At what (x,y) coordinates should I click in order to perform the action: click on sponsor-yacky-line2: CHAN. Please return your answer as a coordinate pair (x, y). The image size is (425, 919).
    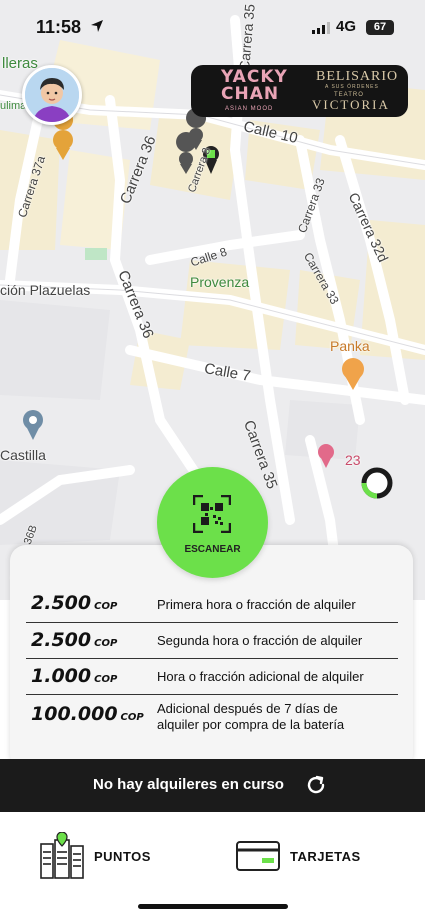
    Looking at the image, I should click on (250, 94).